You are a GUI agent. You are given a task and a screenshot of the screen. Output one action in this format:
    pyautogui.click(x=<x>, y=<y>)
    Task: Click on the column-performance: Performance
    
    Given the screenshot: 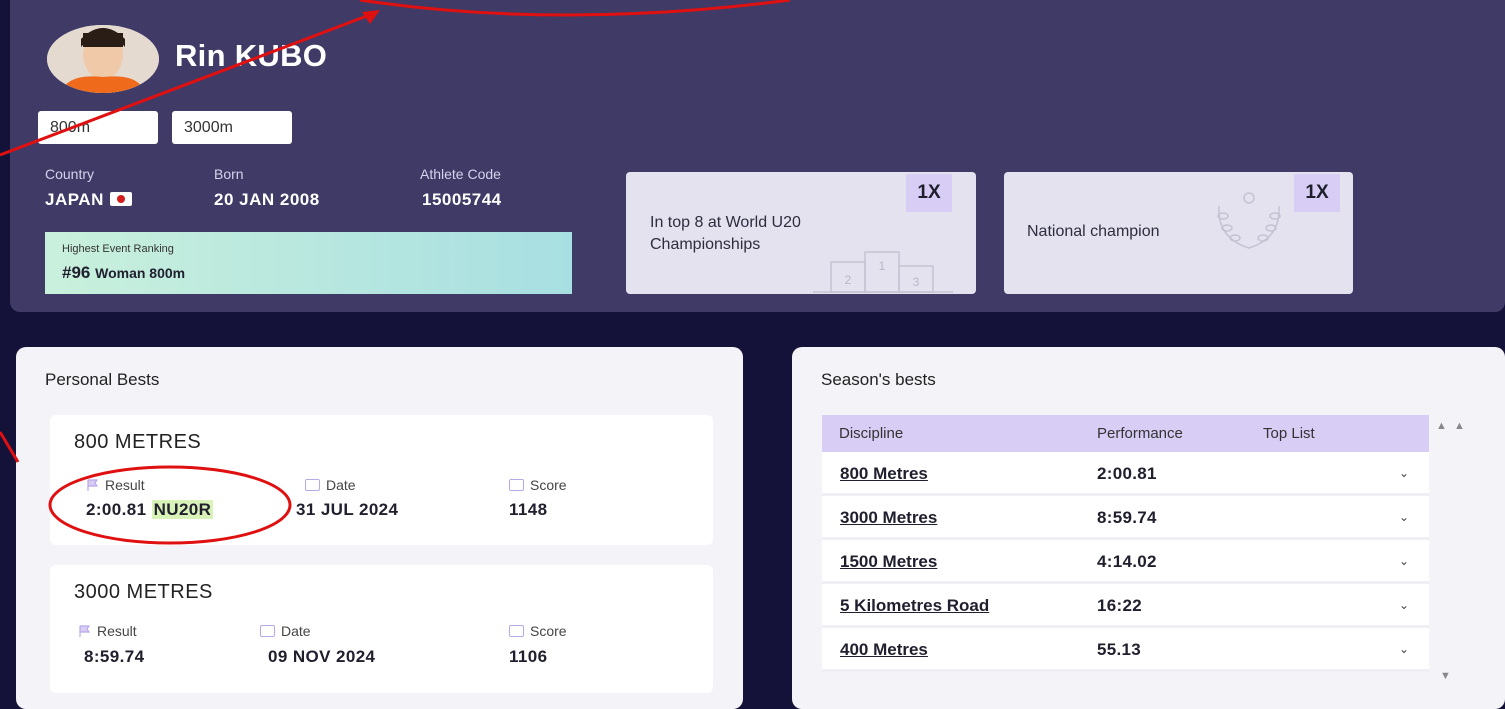 What is the action you would take?
    pyautogui.click(x=1140, y=433)
    